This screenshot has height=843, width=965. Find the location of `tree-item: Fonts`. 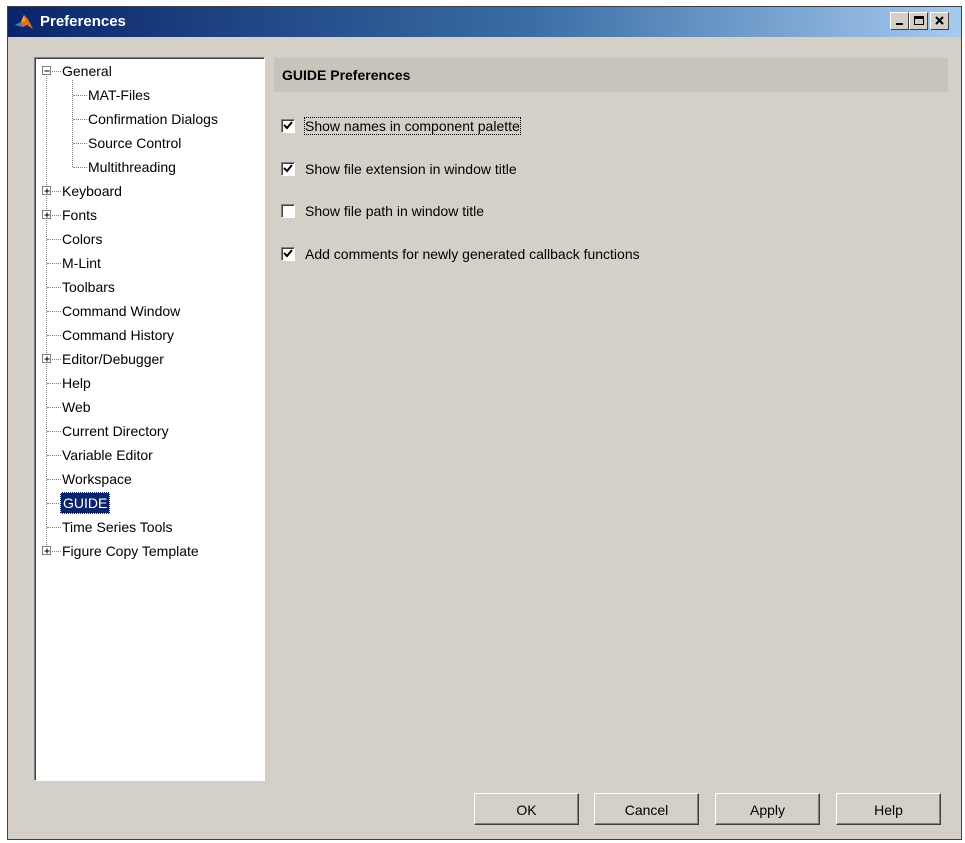

tree-item: Fonts is located at coordinates (149, 215).